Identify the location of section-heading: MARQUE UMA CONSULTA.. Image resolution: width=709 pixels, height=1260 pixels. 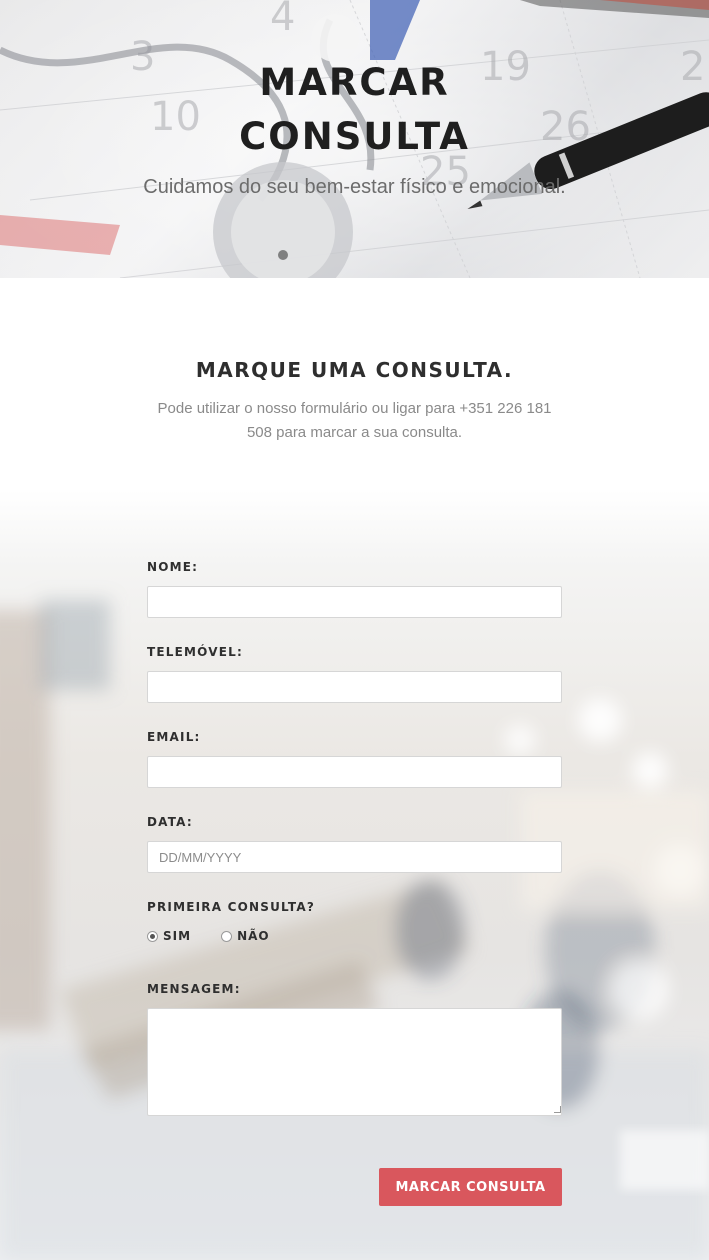
(354, 370).